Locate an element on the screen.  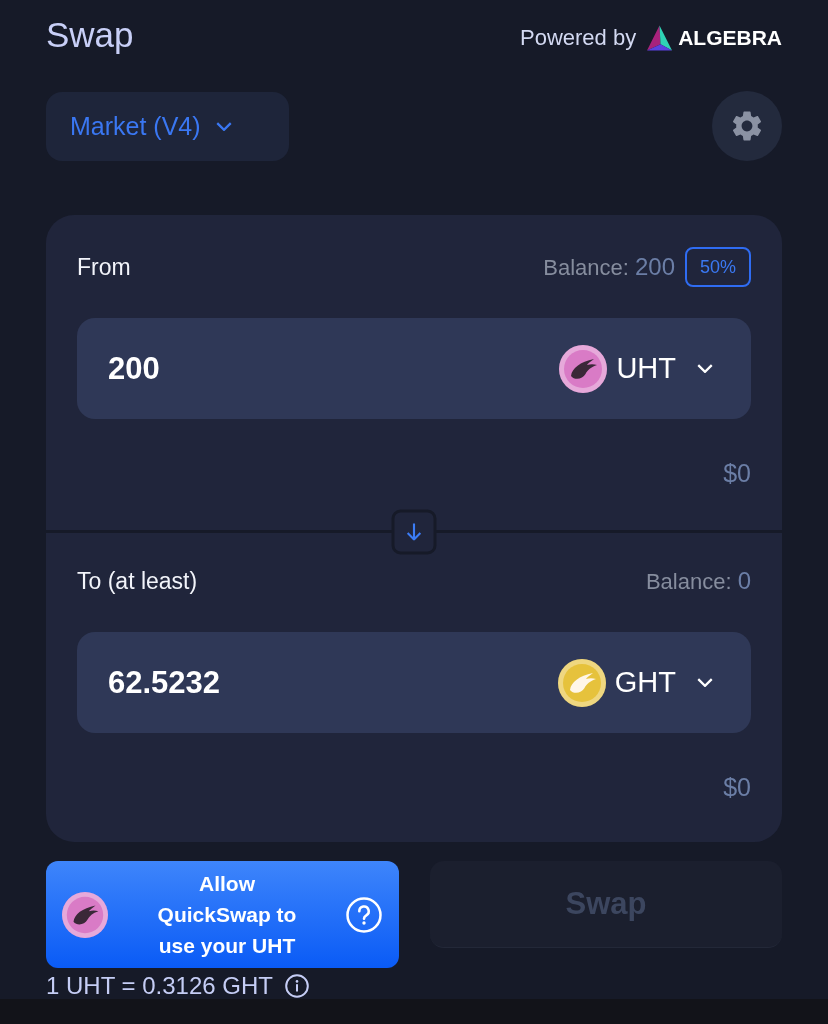
arrow-down-icon is located at coordinates (414, 531).